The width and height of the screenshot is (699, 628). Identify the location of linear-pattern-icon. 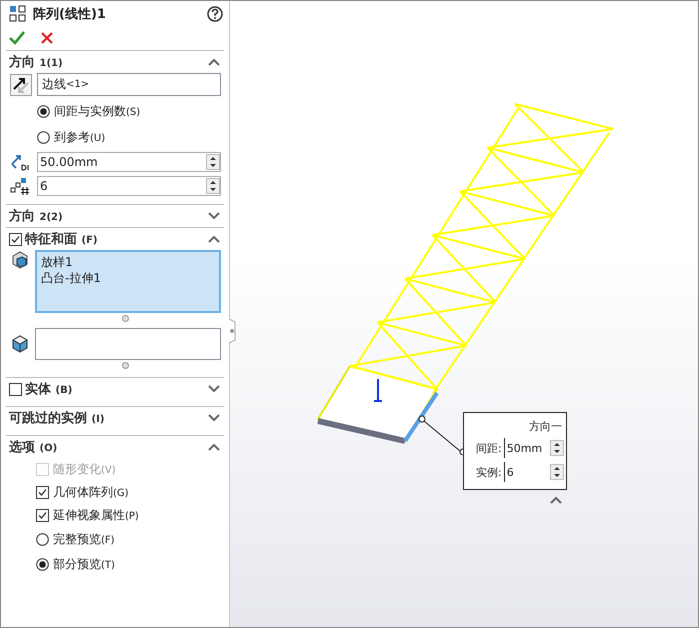
(18, 14).